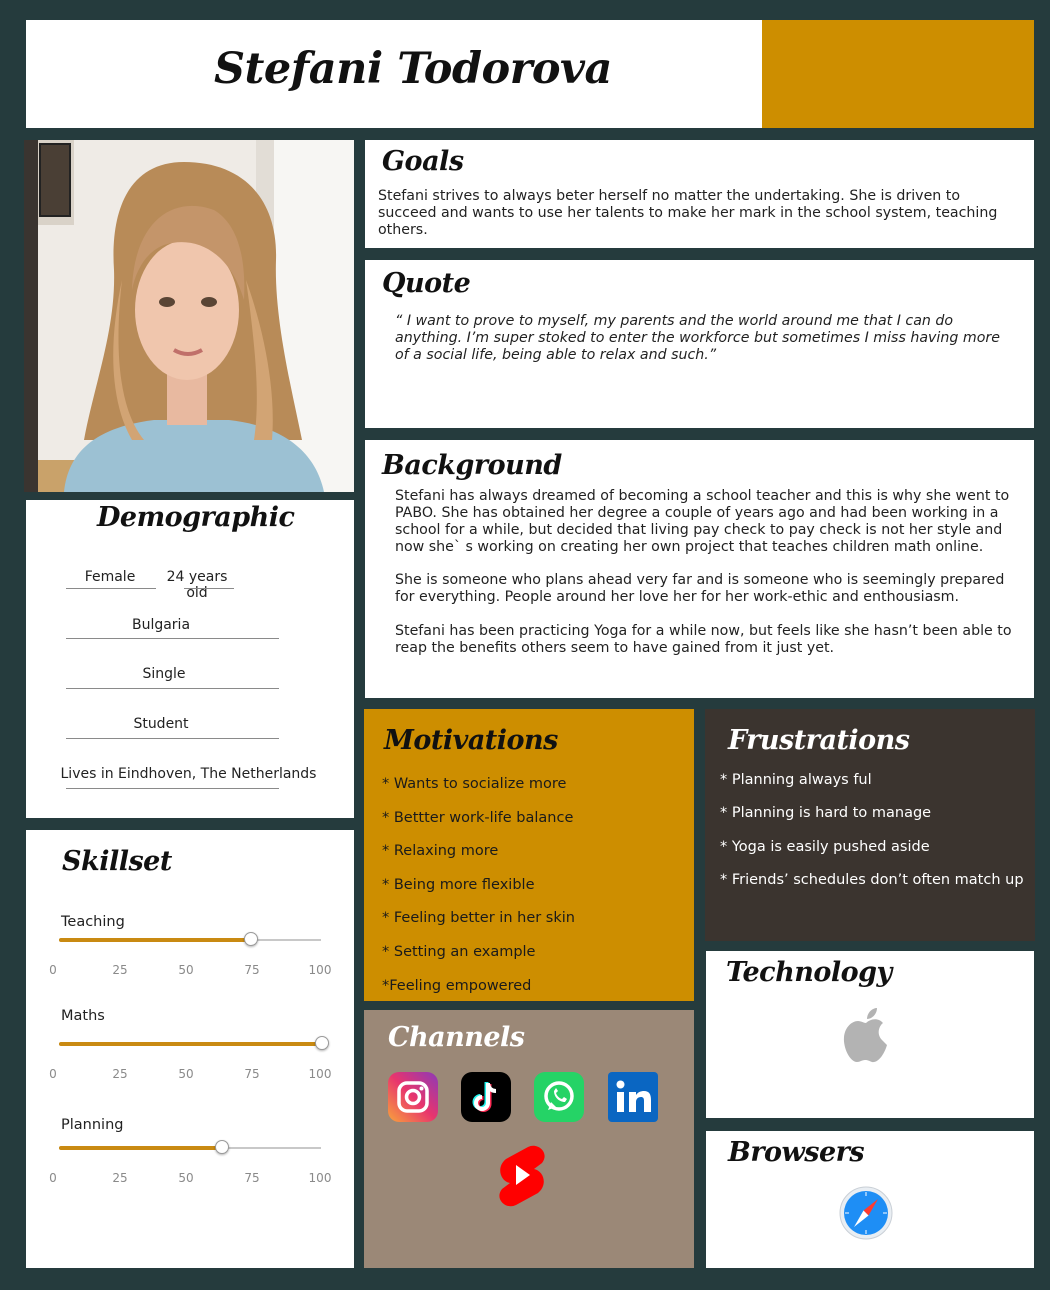  I want to click on skill-handle-teaching, so click(251, 939).